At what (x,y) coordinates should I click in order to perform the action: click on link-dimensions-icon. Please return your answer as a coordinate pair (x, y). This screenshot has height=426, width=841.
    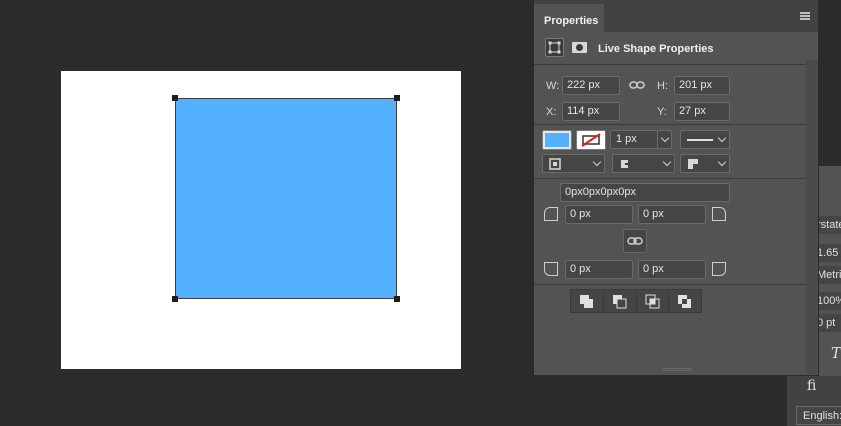
    Looking at the image, I should click on (637, 85).